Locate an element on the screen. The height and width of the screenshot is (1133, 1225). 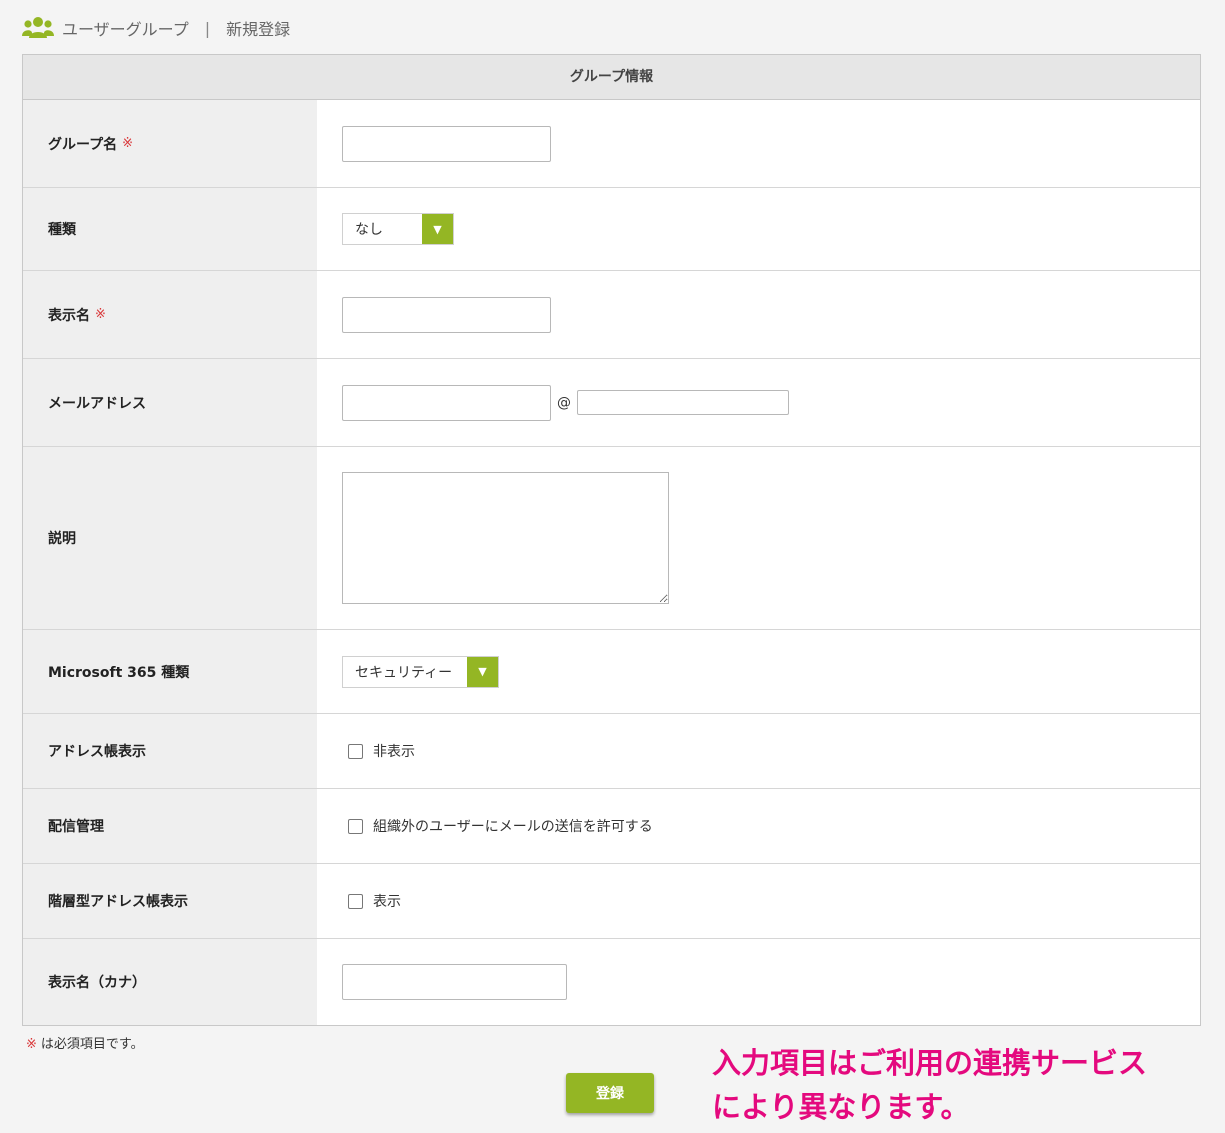
kana-label: 表示名（カナ） is located at coordinates (170, 982).